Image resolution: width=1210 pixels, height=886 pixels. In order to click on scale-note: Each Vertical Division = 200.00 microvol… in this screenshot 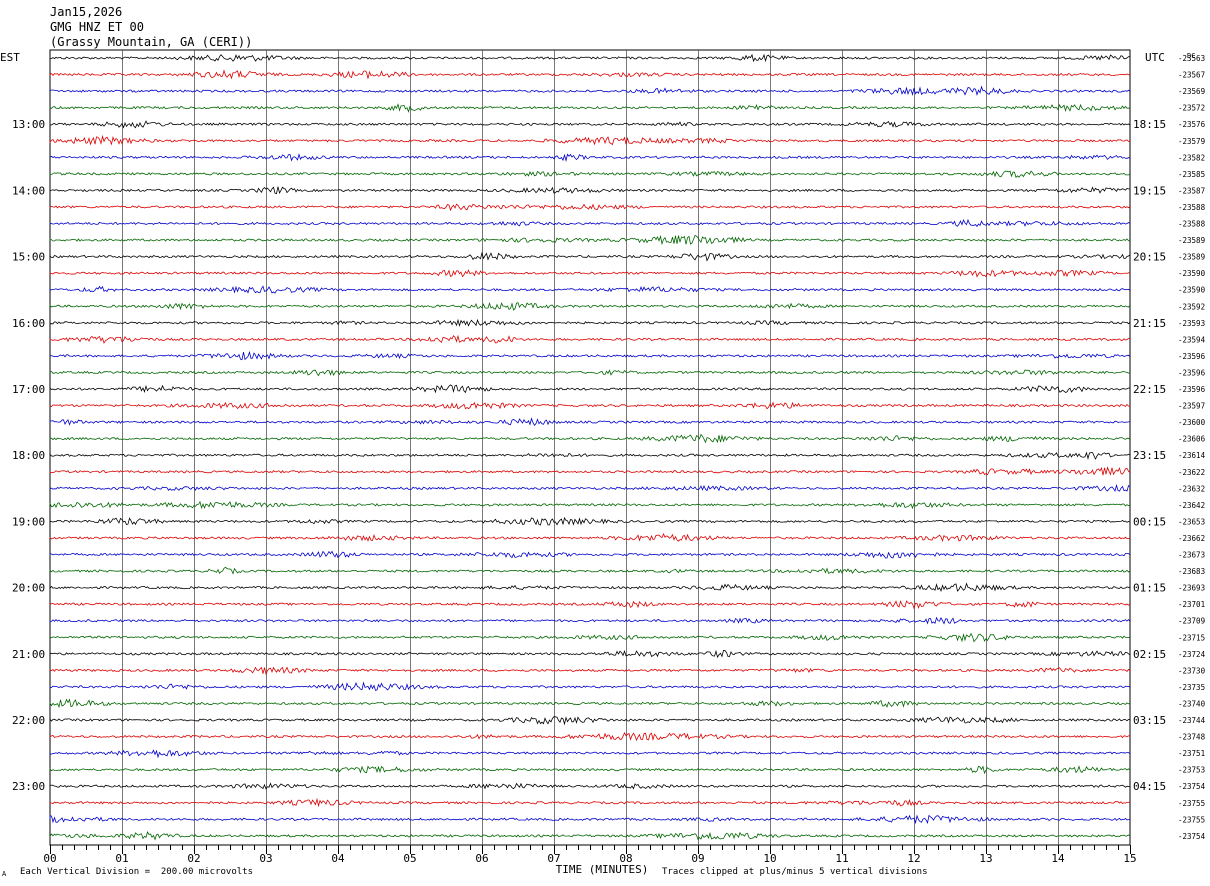, I will do `click(136, 872)`.